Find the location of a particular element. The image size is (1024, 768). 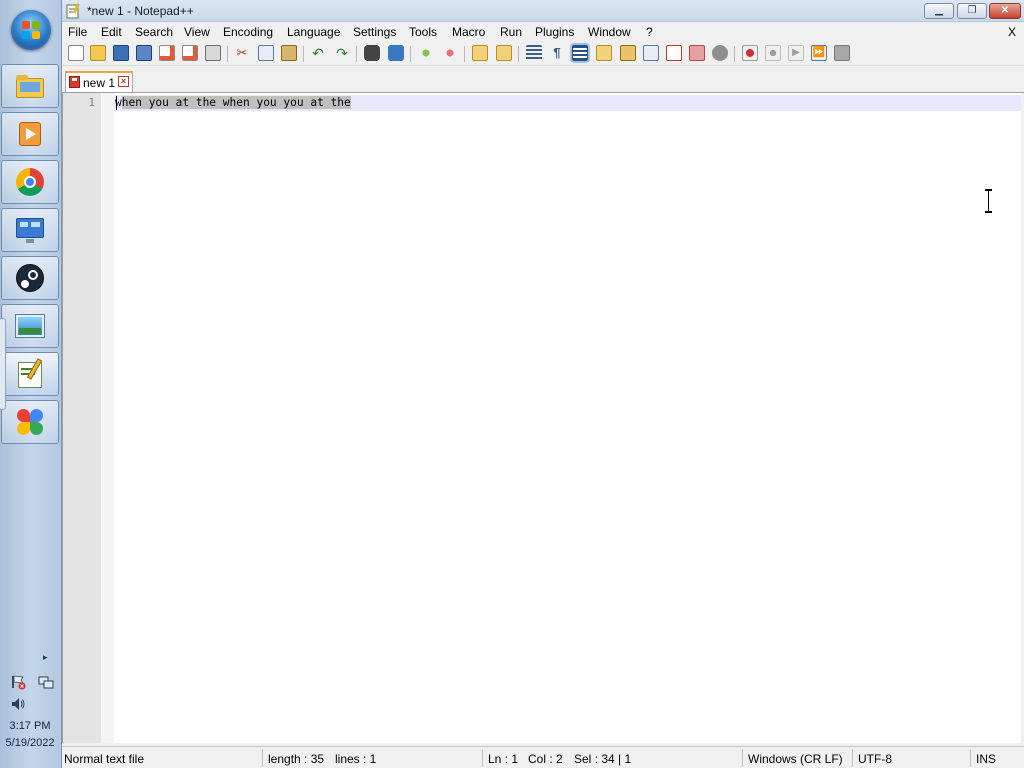

notification-area is located at coordinates (32, 682).